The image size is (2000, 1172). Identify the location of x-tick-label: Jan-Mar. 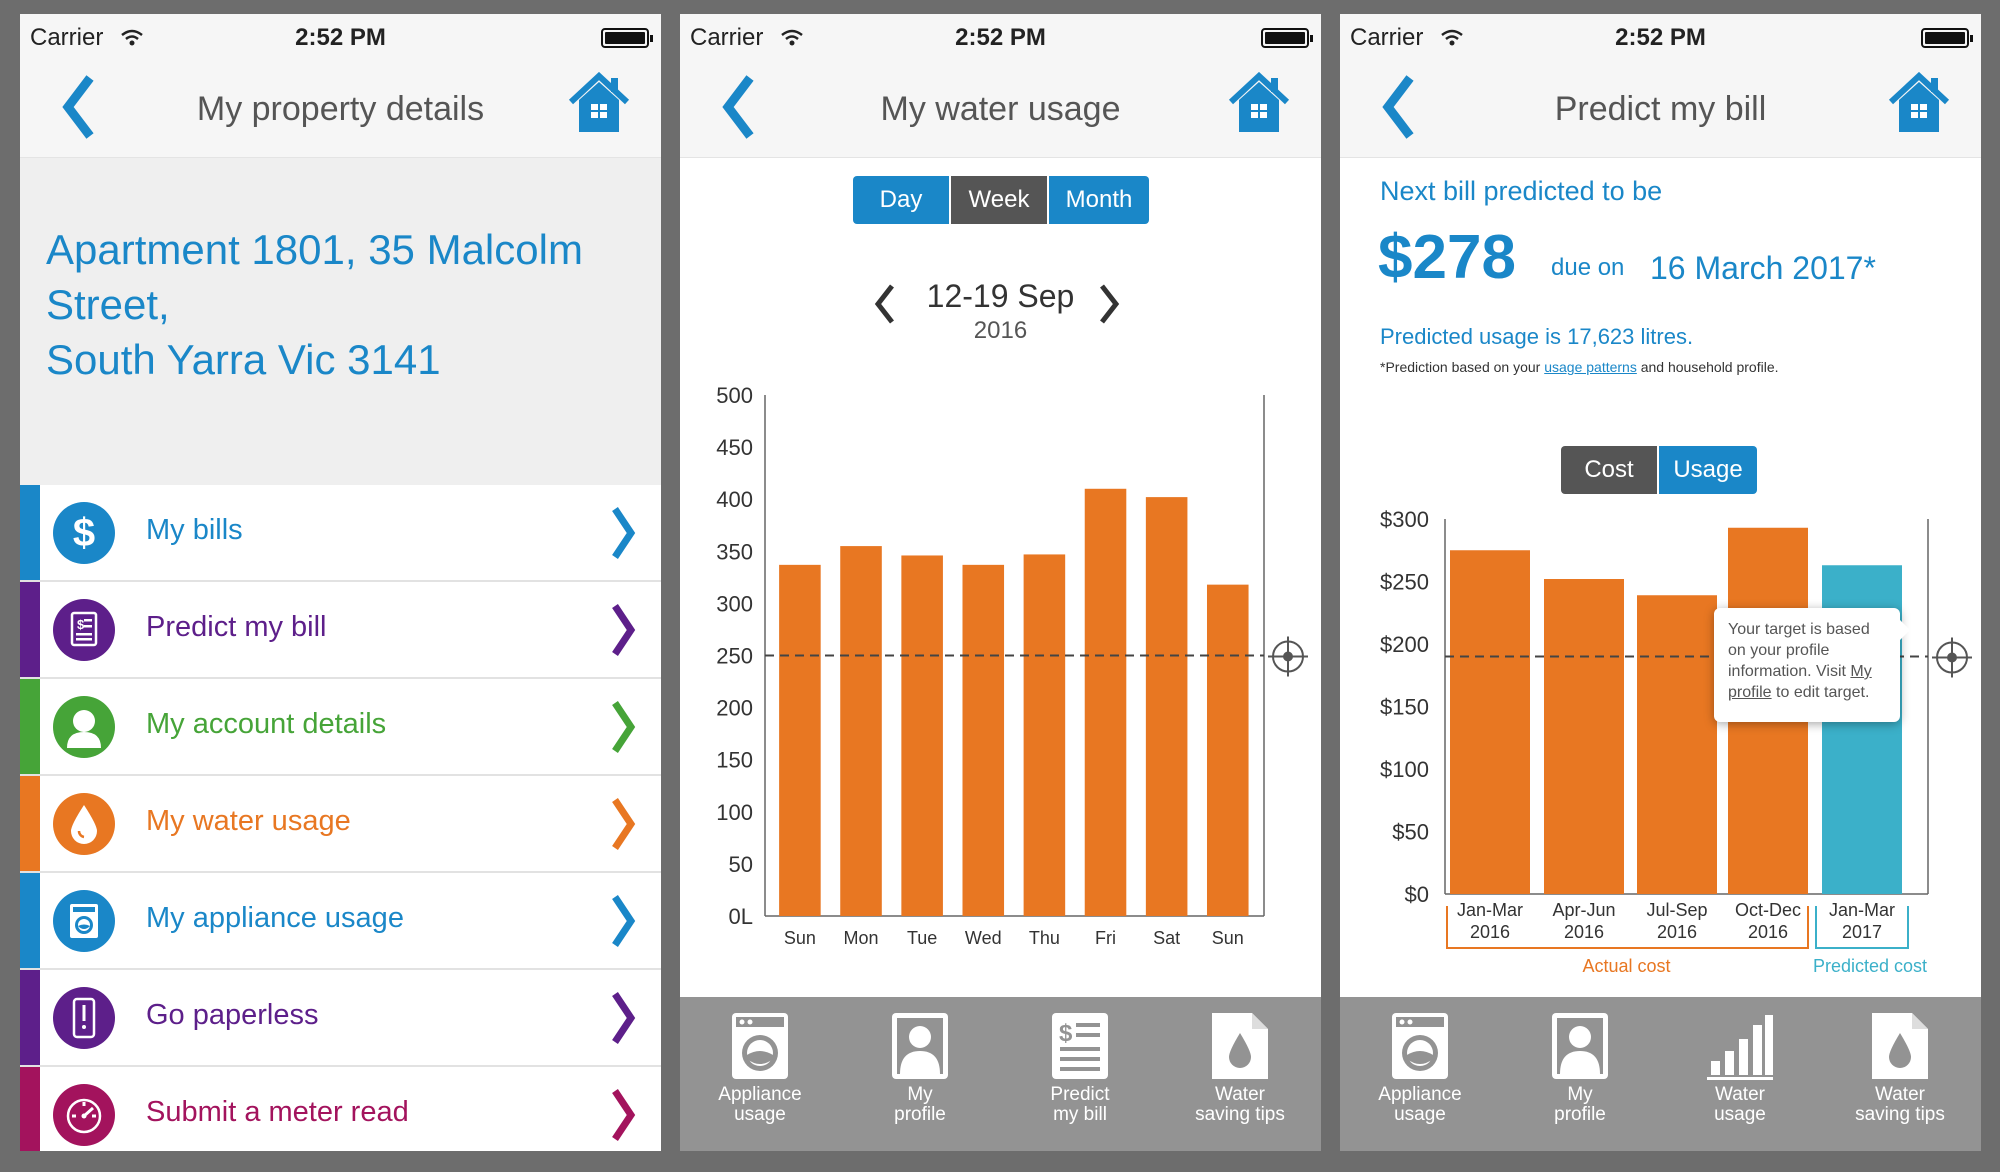
(1862, 910).